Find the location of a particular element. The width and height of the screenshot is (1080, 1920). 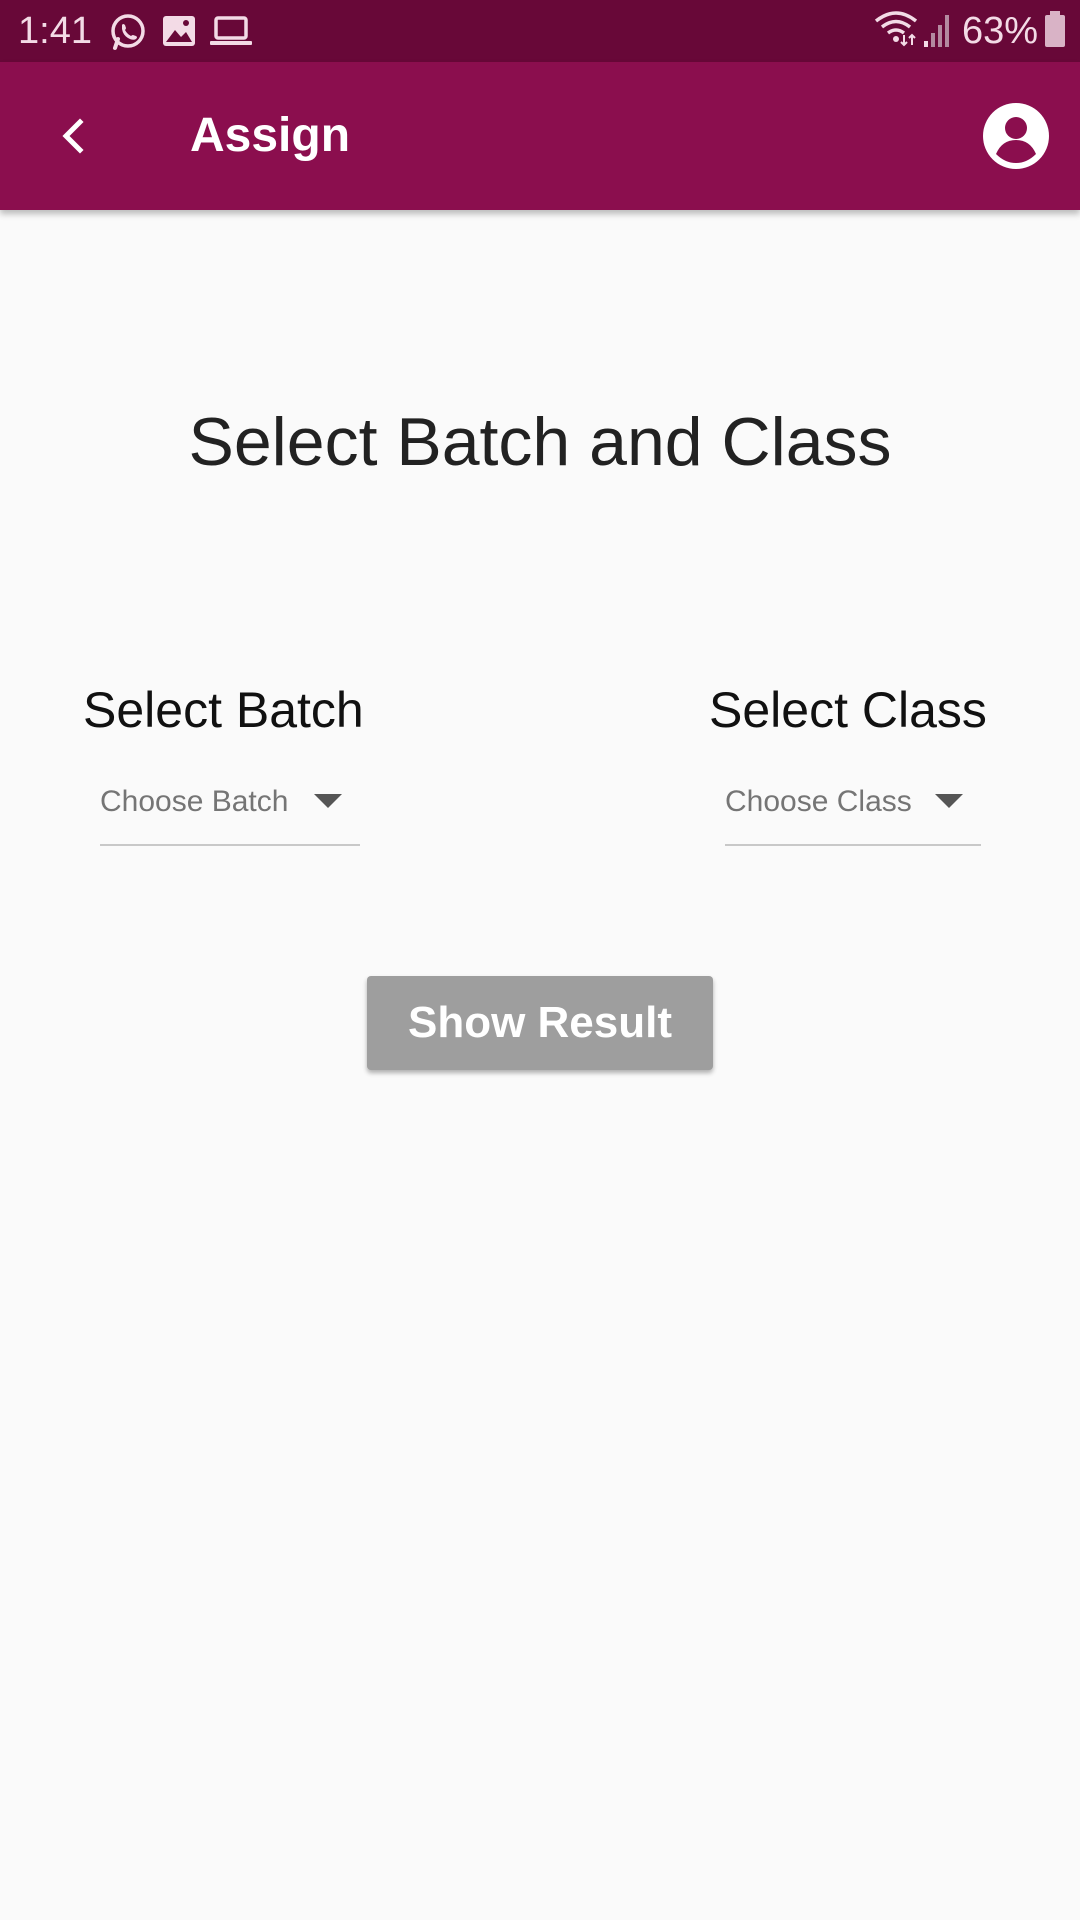

account-circle-icon is located at coordinates (1016, 136).